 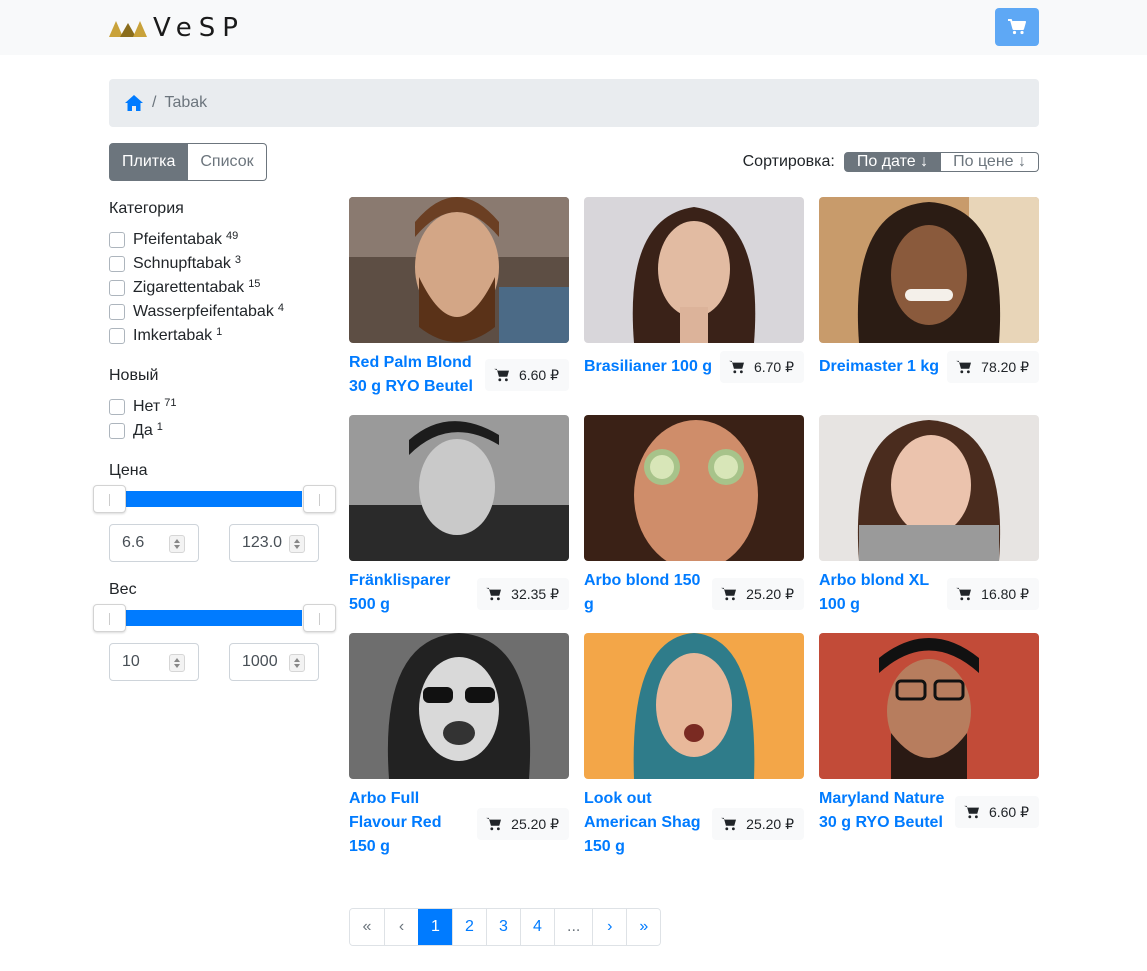 What do you see at coordinates (643, 927) in the screenshot?
I see `page-last: »` at bounding box center [643, 927].